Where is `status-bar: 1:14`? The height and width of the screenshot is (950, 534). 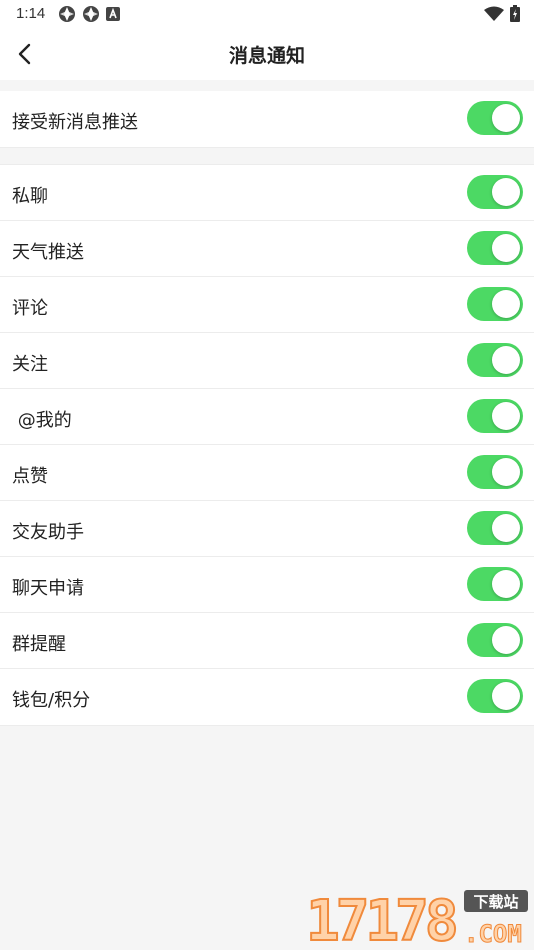 status-bar: 1:14 is located at coordinates (267, 14).